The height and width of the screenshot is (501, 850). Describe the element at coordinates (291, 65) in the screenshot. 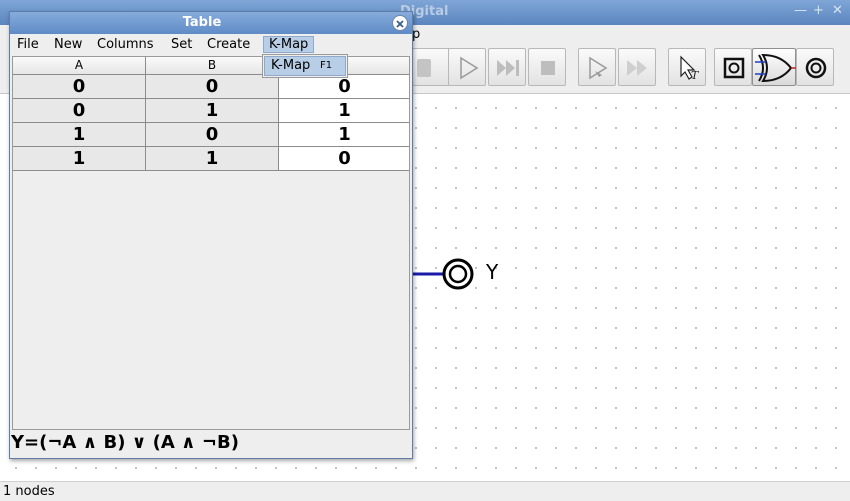

I see `kmap-item-label: K-Map` at that location.